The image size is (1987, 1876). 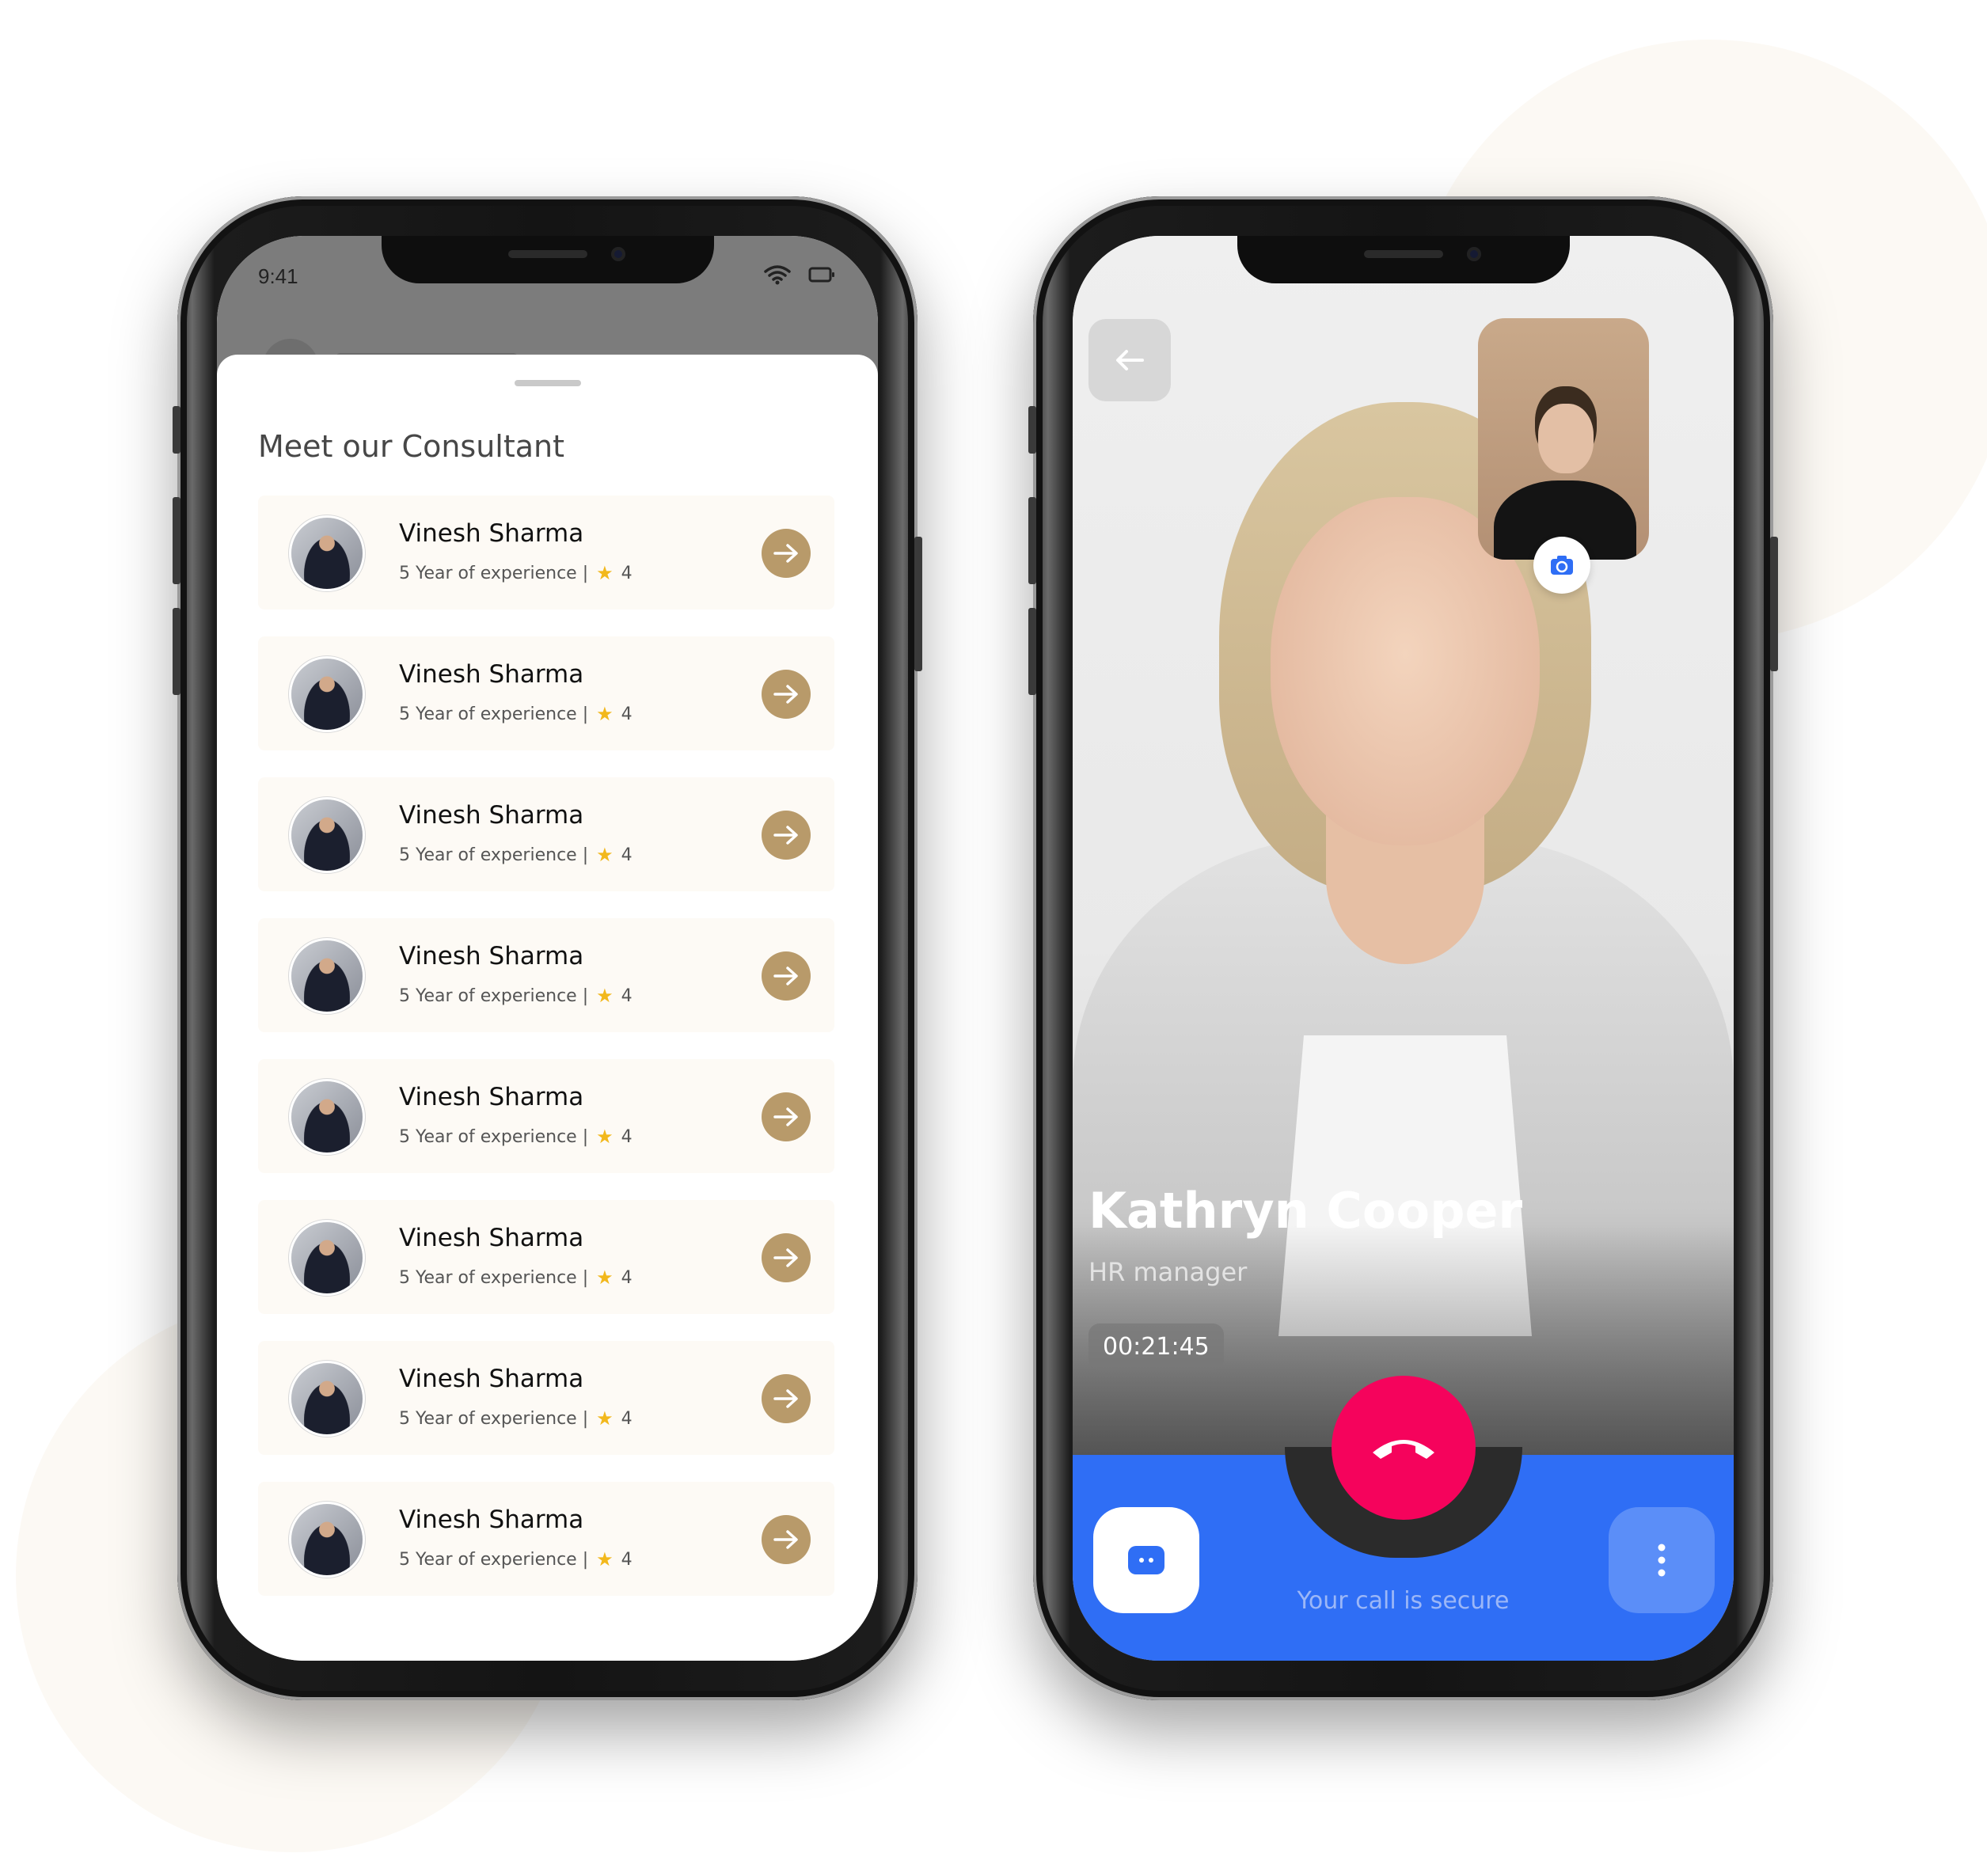 I want to click on sheet-title: Meet our Consultant, so click(x=411, y=446).